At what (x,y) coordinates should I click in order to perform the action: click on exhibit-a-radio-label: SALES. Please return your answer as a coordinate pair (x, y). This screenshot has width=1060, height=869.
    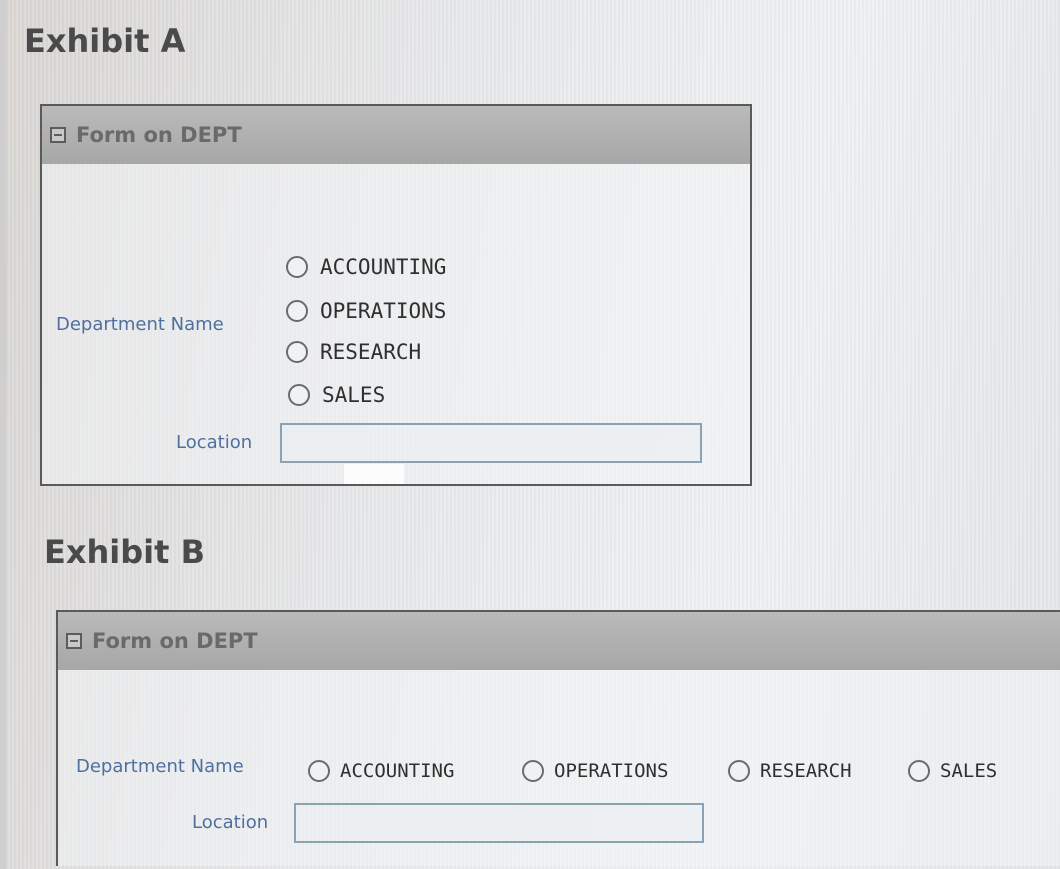
    Looking at the image, I should click on (354, 395).